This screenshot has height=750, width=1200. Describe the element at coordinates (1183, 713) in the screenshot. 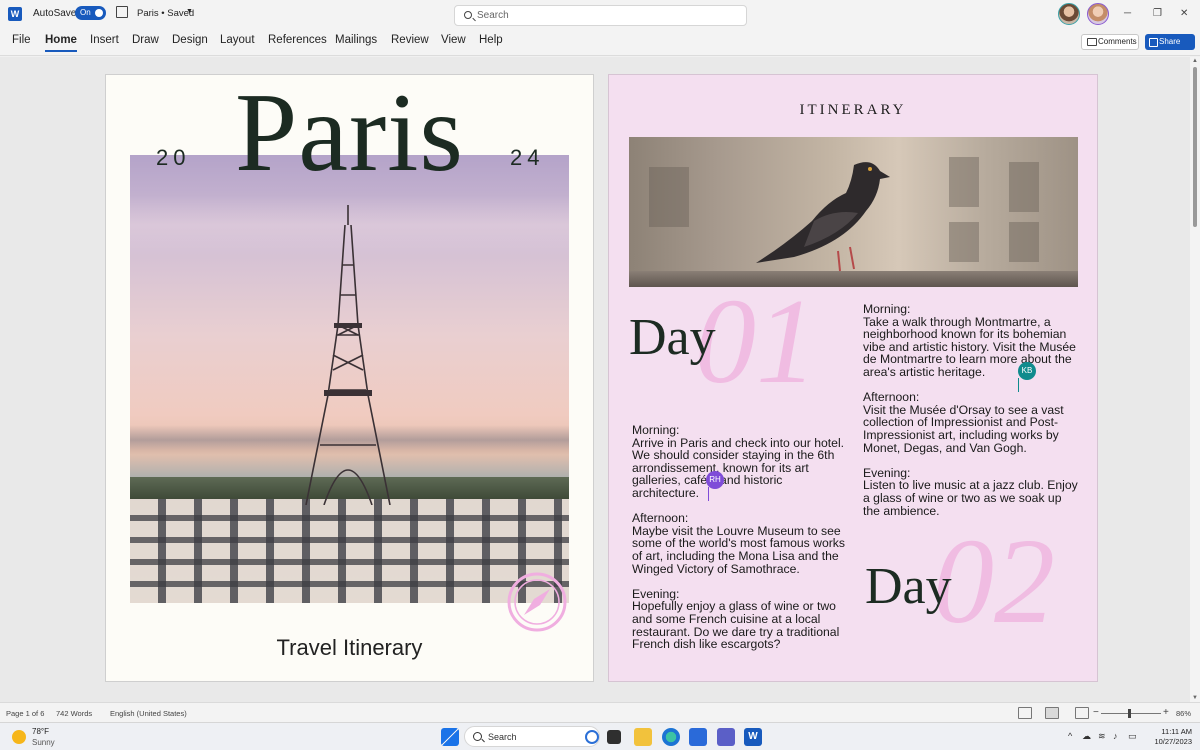

I see `zoom-level: 86%` at that location.